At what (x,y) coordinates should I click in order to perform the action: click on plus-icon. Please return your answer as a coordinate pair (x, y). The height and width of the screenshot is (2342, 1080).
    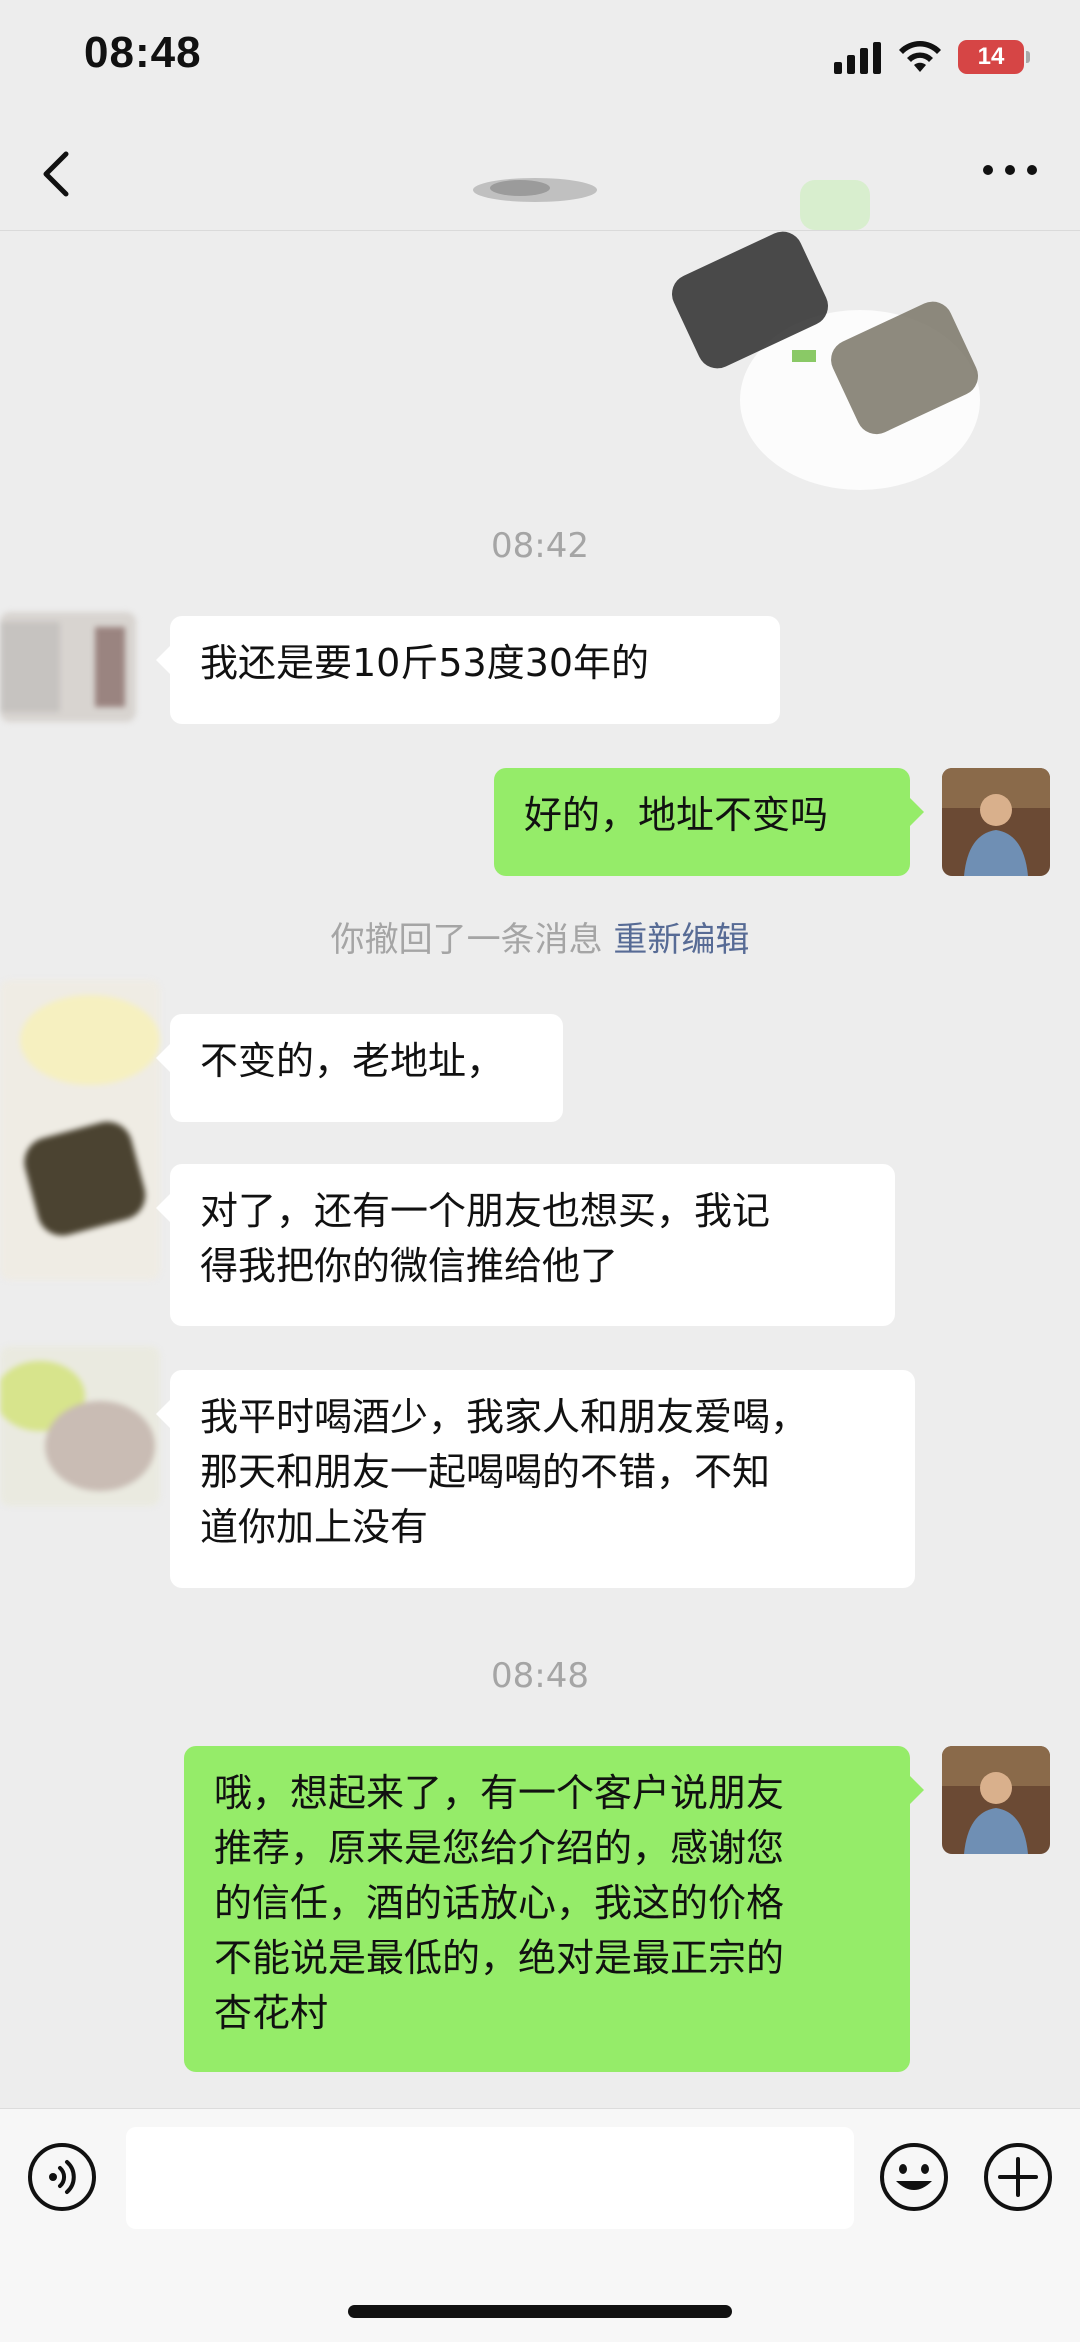
    Looking at the image, I should click on (1018, 2177).